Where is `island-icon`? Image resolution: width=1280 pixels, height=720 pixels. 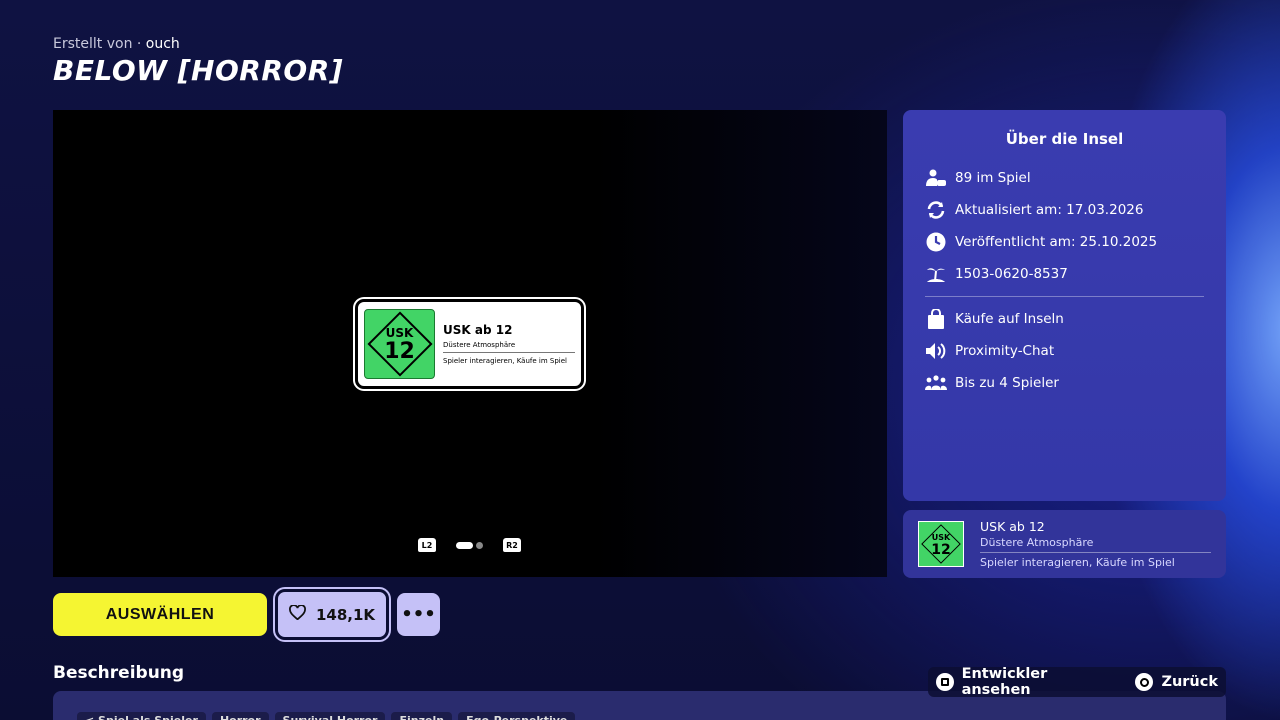 island-icon is located at coordinates (936, 274).